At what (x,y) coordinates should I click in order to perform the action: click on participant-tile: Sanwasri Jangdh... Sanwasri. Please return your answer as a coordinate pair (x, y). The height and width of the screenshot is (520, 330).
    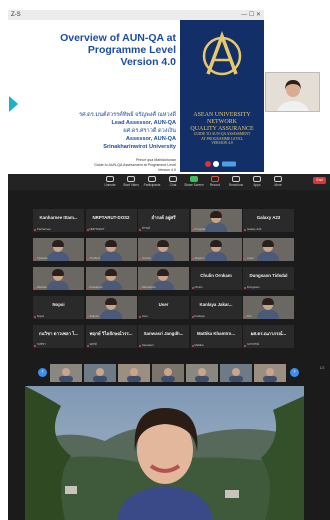
    Looking at the image, I should click on (163, 336).